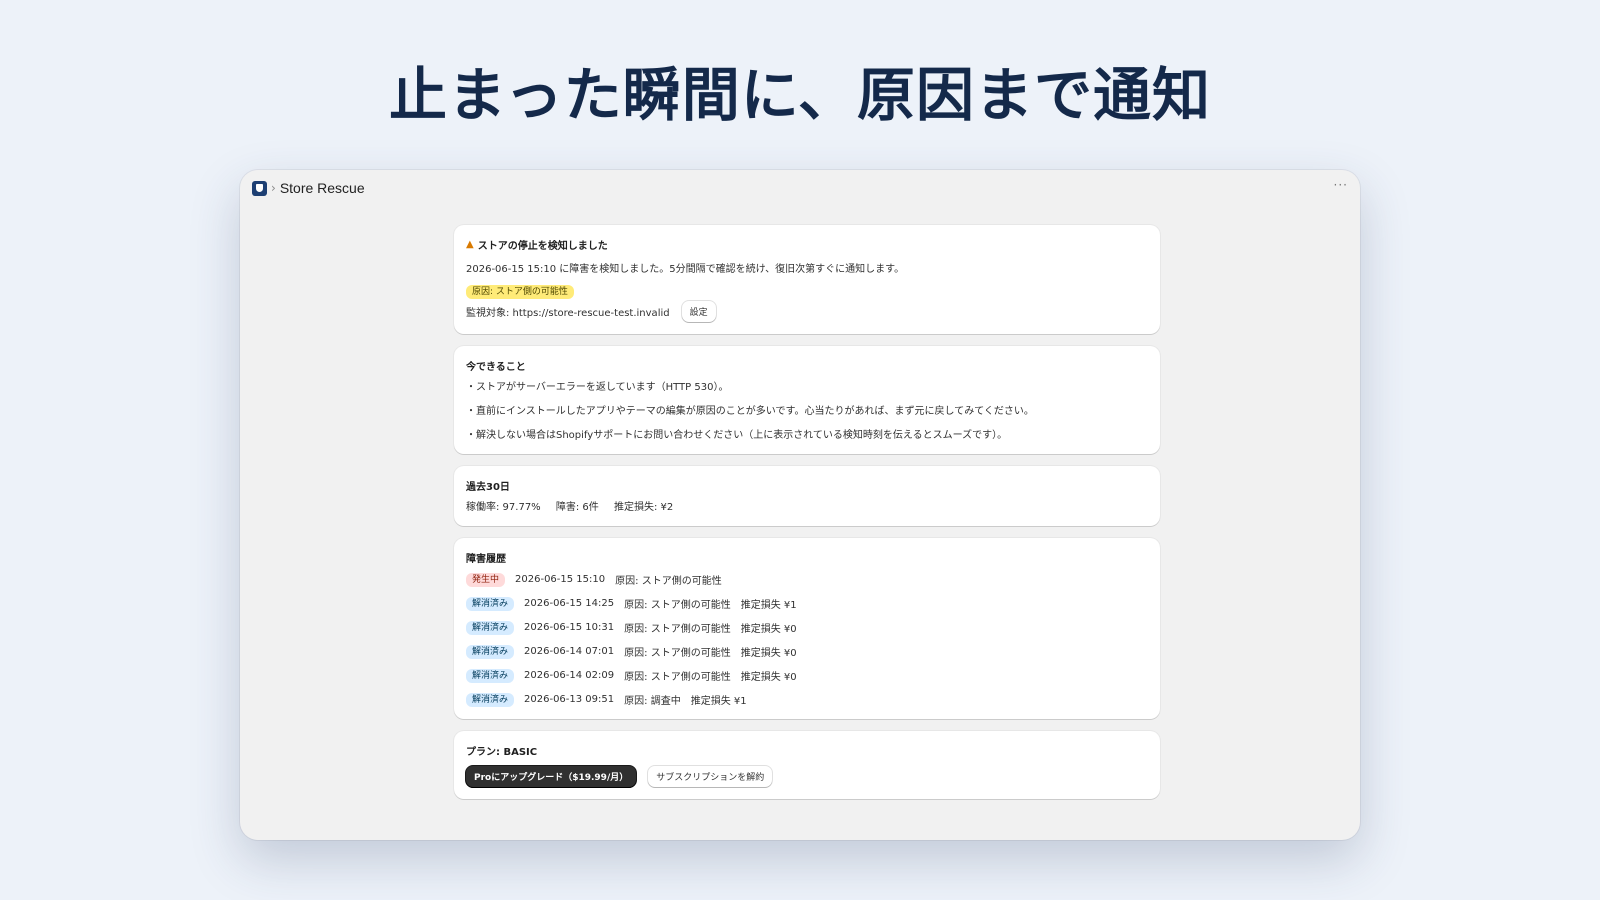  Describe the element at coordinates (569, 651) in the screenshot. I see `incident-time: 2026-06-14 07:01` at that location.